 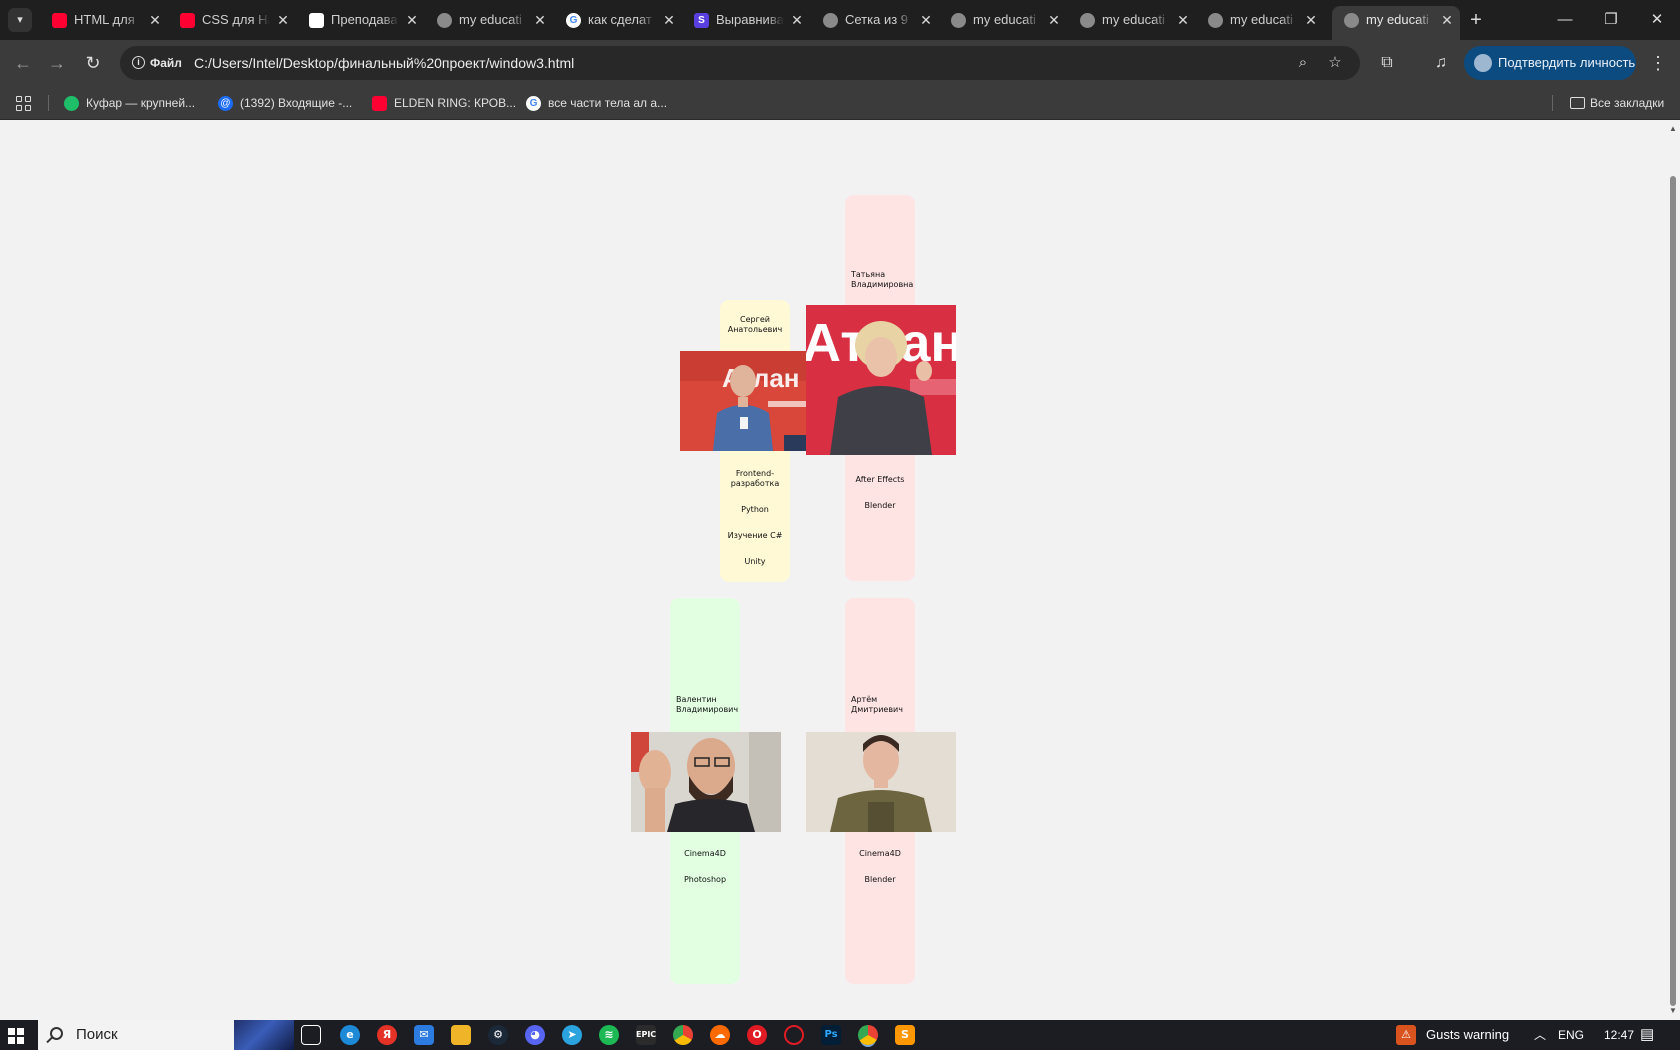 What do you see at coordinates (618, 20) in the screenshot?
I see `tab-5: G как сделат ✕` at bounding box center [618, 20].